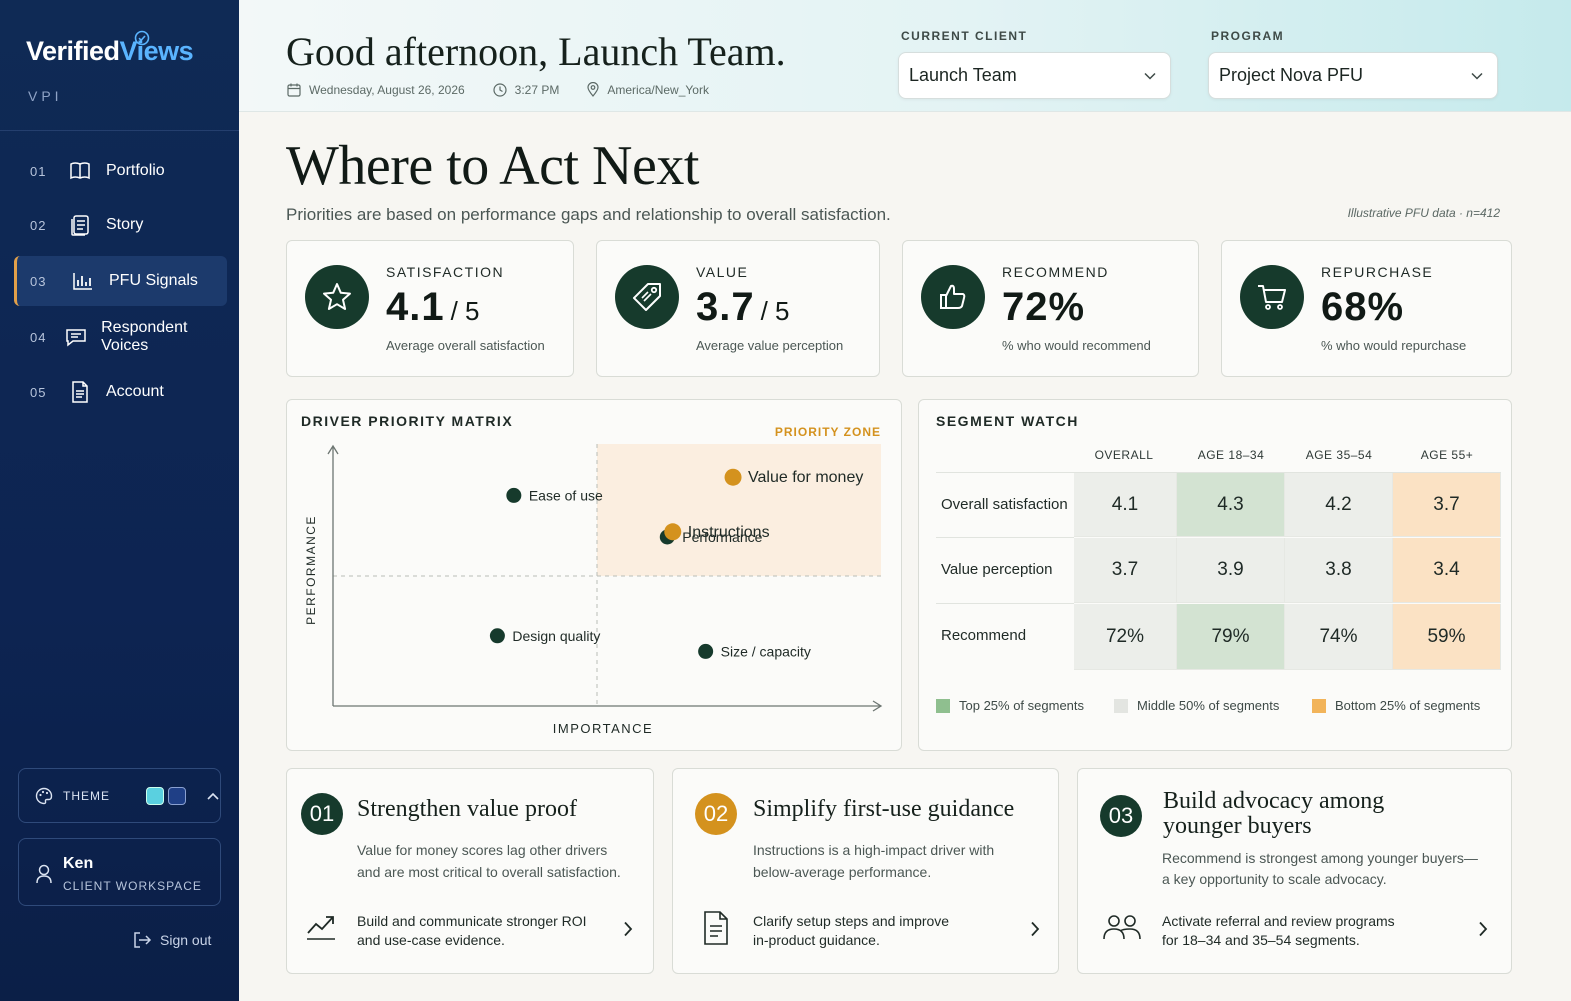 The image size is (1571, 1001). Describe the element at coordinates (1150, 76) in the screenshot. I see `chevron-down-icon` at that location.